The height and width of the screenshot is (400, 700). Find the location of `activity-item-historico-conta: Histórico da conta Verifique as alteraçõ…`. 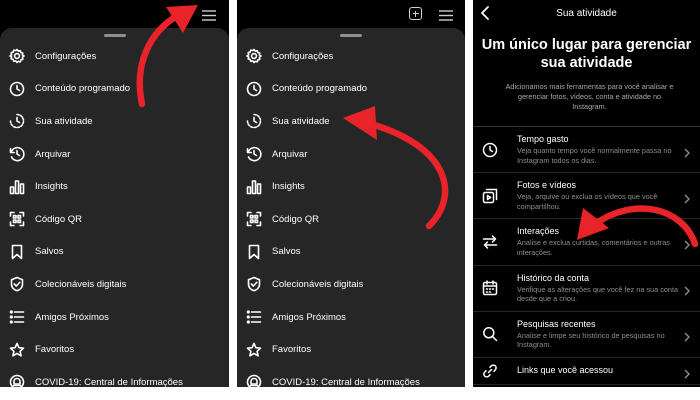

activity-item-historico-conta: Histórico da conta Verifique as alteraçõ… is located at coordinates (586, 289).